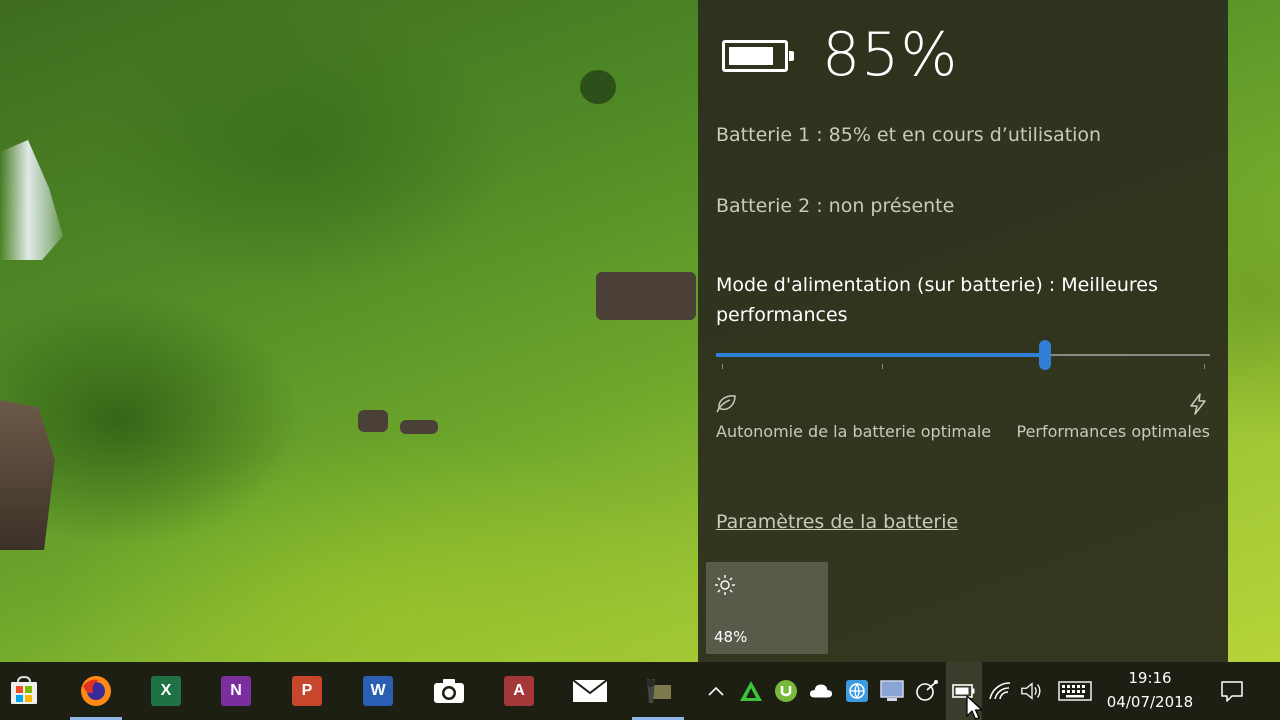  I want to click on tray-app-green-triangle, so click(751, 691).